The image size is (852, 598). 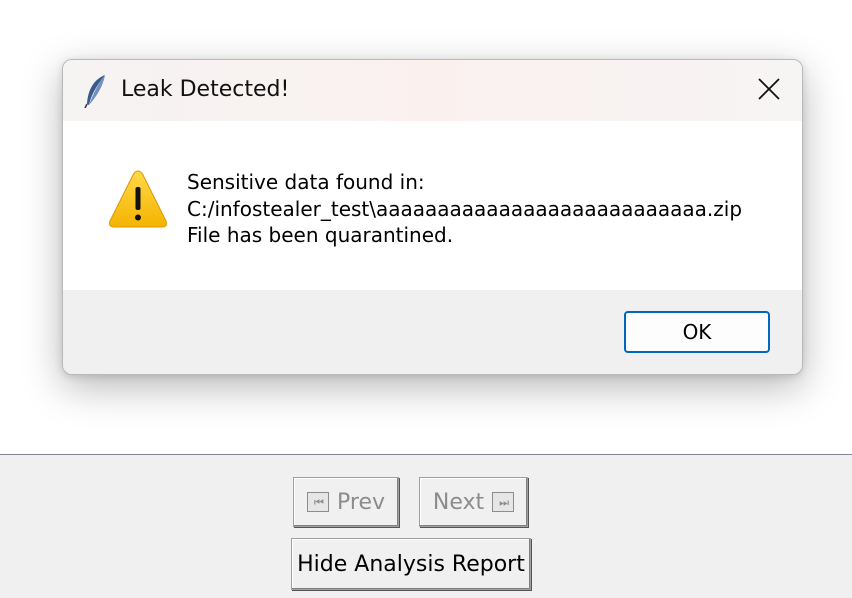 I want to click on hide-analysis-report-label: Hide Analysis Report, so click(x=411, y=564).